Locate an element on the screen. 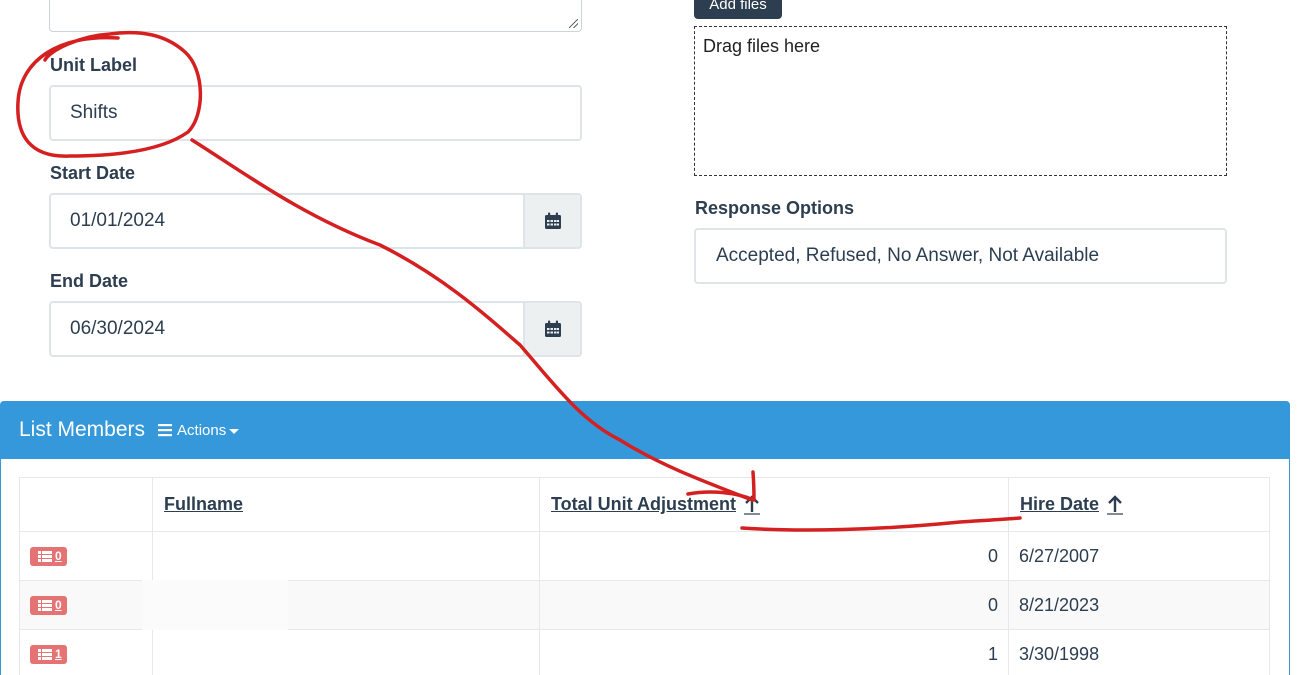  redaction-mark is located at coordinates (215, 605).